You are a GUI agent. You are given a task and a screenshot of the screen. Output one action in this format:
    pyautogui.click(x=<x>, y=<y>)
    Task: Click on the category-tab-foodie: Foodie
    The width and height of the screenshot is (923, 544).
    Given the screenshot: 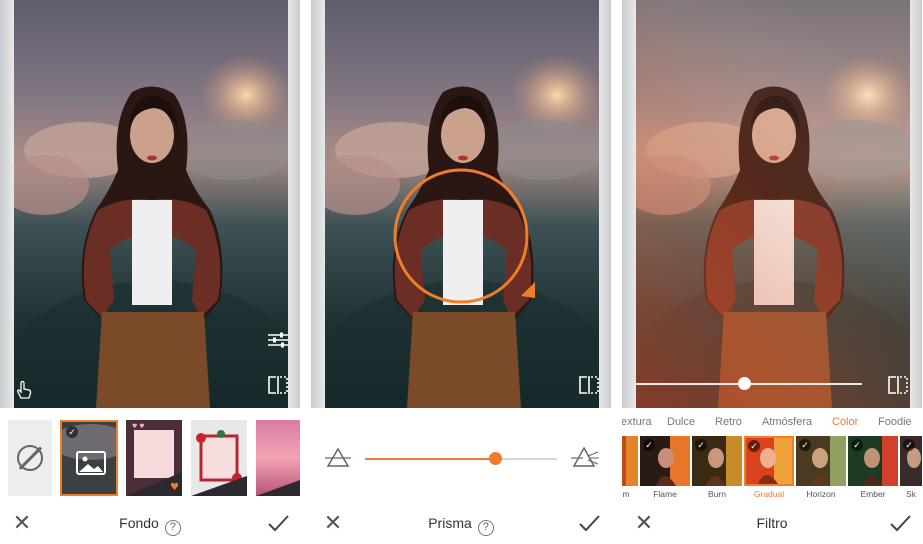 What is the action you would take?
    pyautogui.click(x=895, y=422)
    